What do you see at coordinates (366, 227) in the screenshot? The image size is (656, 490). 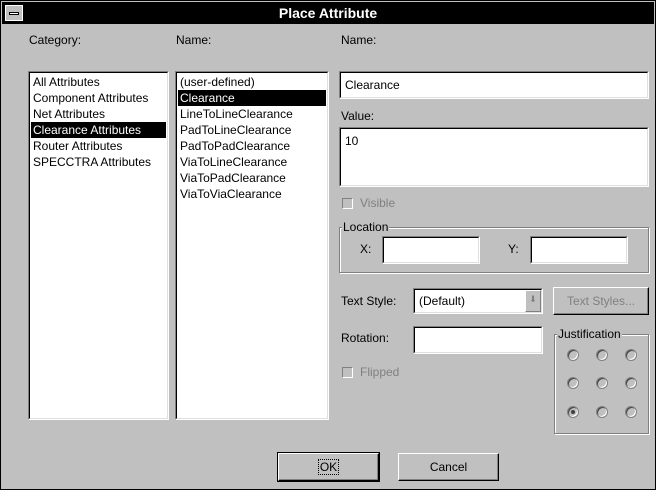 I see `location-legend: Location` at bounding box center [366, 227].